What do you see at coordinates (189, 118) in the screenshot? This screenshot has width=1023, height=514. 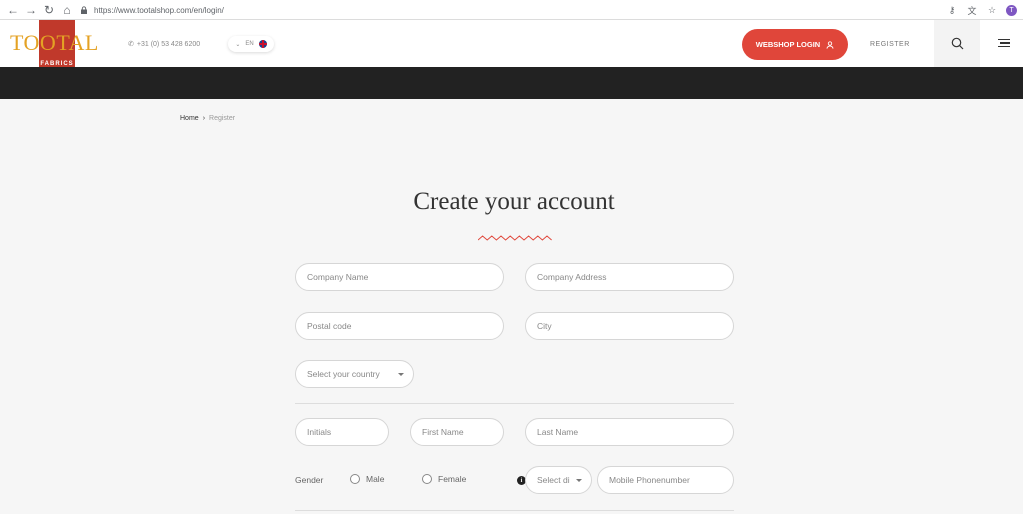 I see `breadcrumb-home: Home` at bounding box center [189, 118].